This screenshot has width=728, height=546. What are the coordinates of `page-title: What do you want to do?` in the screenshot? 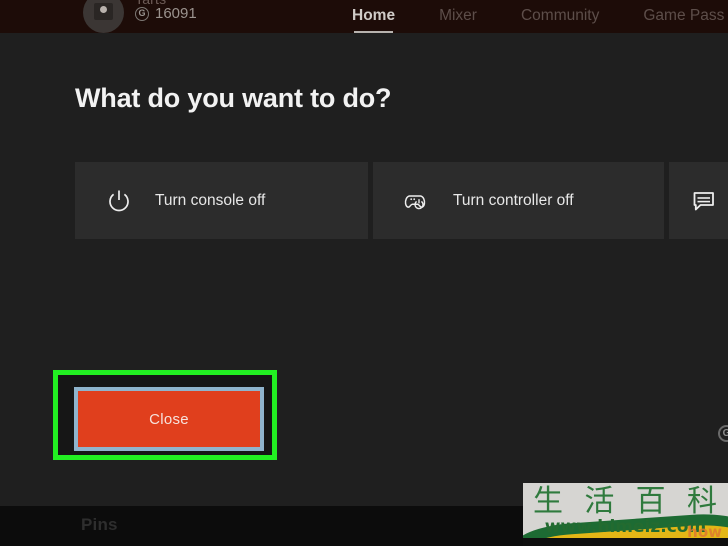 It's located at (233, 98).